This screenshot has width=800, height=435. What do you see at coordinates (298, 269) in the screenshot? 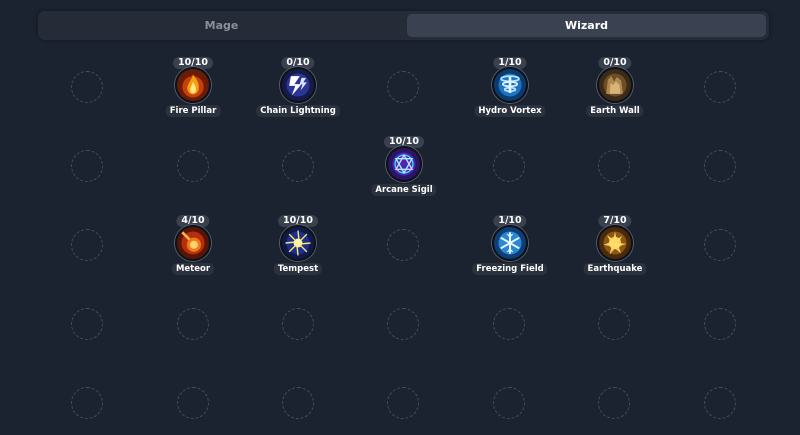
I see `skill-name: Tempest` at bounding box center [298, 269].